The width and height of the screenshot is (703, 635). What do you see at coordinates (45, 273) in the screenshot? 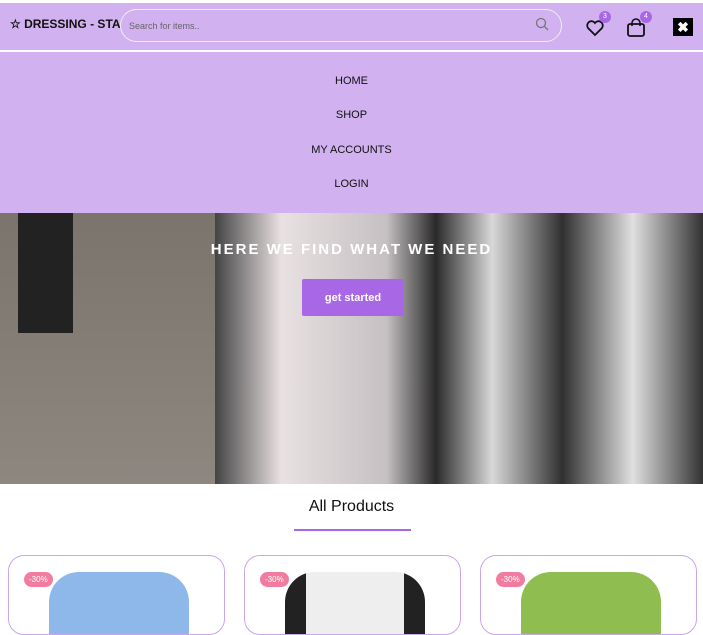
I see `hero-image-tie` at bounding box center [45, 273].